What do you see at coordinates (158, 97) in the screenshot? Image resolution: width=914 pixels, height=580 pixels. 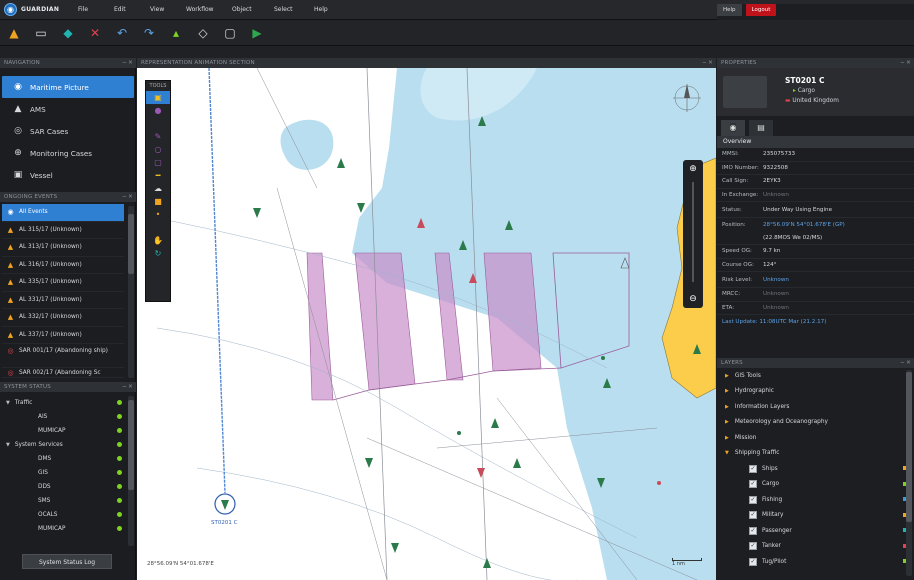 I see `select-tool-icon: ▣` at bounding box center [158, 97].